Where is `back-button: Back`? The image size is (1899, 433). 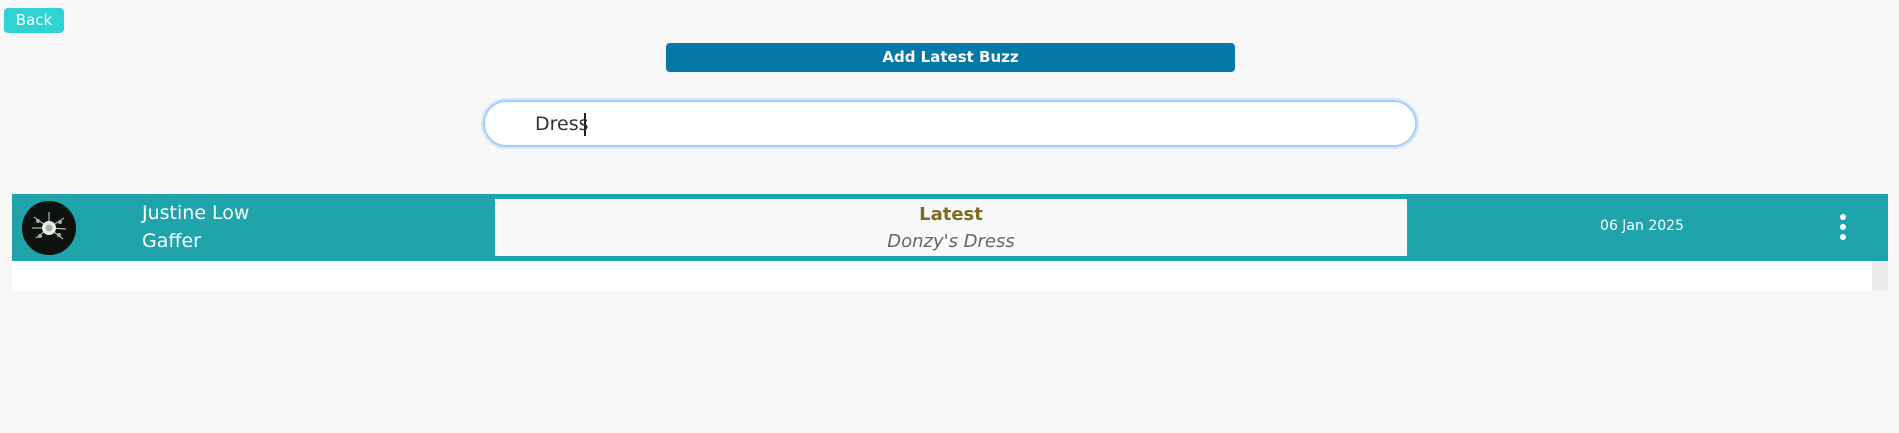
back-button: Back is located at coordinates (34, 20).